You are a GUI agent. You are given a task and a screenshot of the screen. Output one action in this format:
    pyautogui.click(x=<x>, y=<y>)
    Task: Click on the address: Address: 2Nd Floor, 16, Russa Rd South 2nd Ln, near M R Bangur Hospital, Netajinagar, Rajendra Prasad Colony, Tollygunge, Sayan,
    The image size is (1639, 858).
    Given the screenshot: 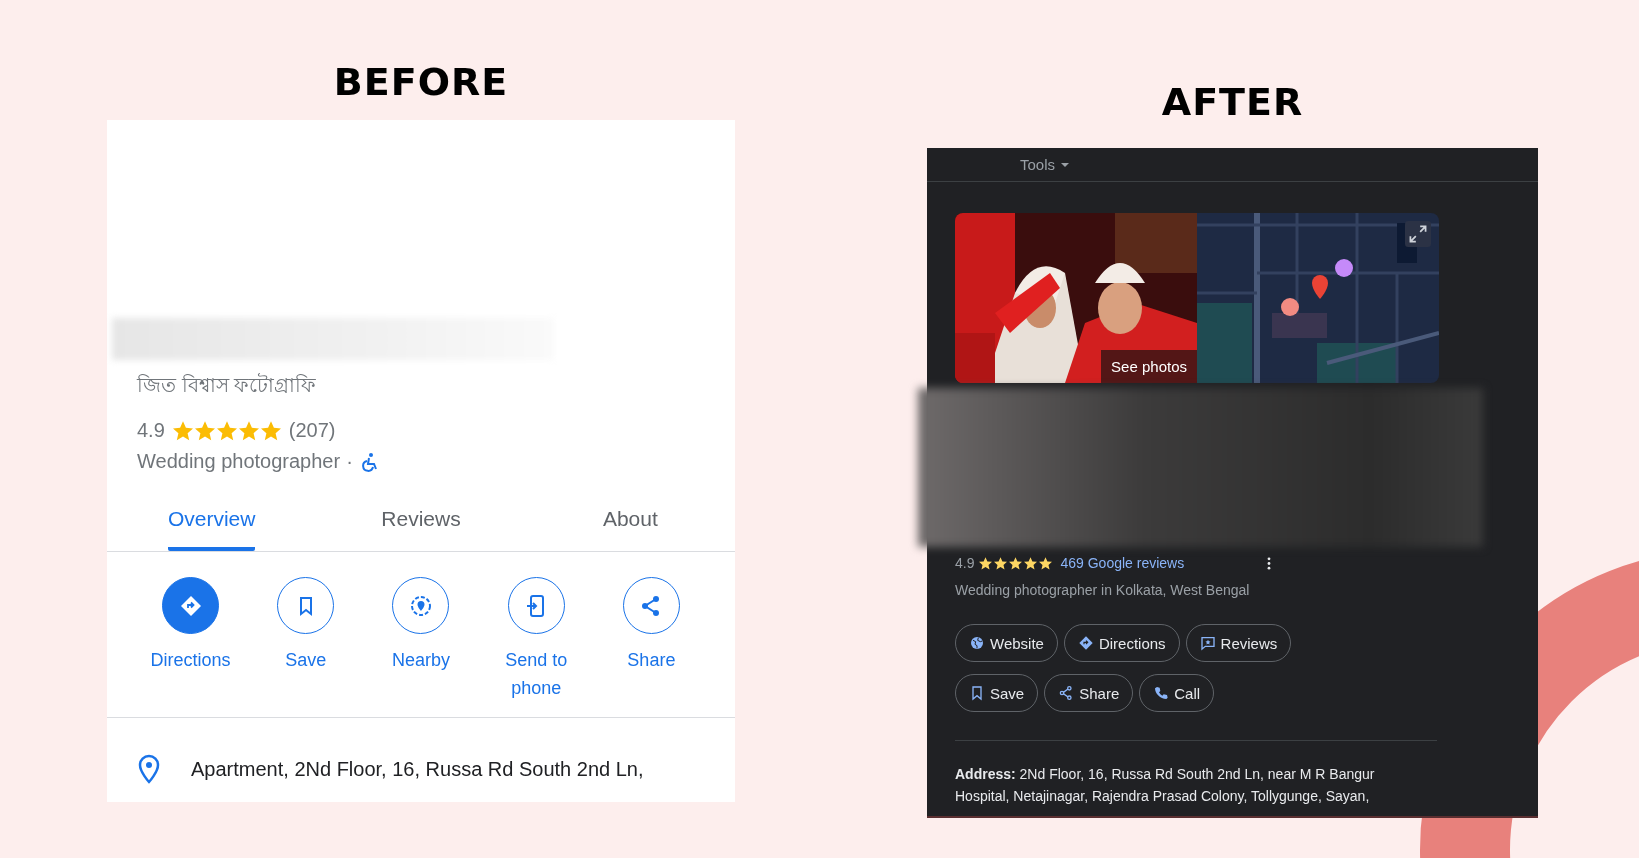 What is the action you would take?
    pyautogui.click(x=1165, y=785)
    